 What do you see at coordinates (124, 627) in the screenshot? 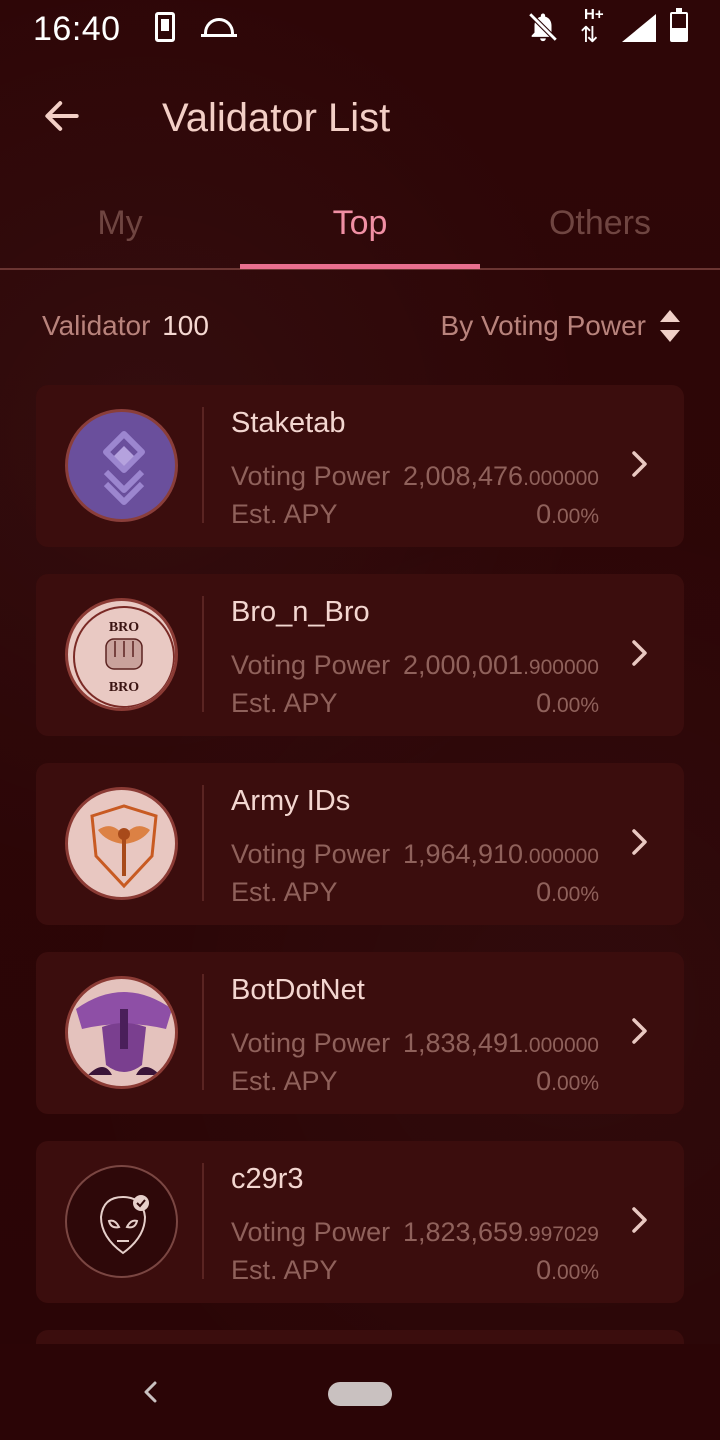
I see `bro-top-text: BRO` at bounding box center [124, 627].